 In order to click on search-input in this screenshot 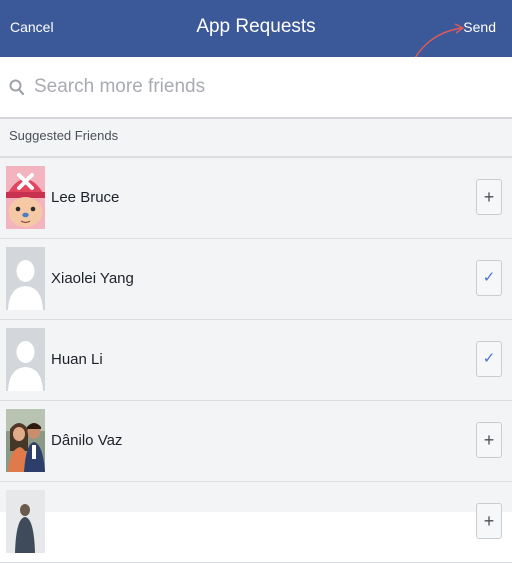, I will do `click(264, 87)`.